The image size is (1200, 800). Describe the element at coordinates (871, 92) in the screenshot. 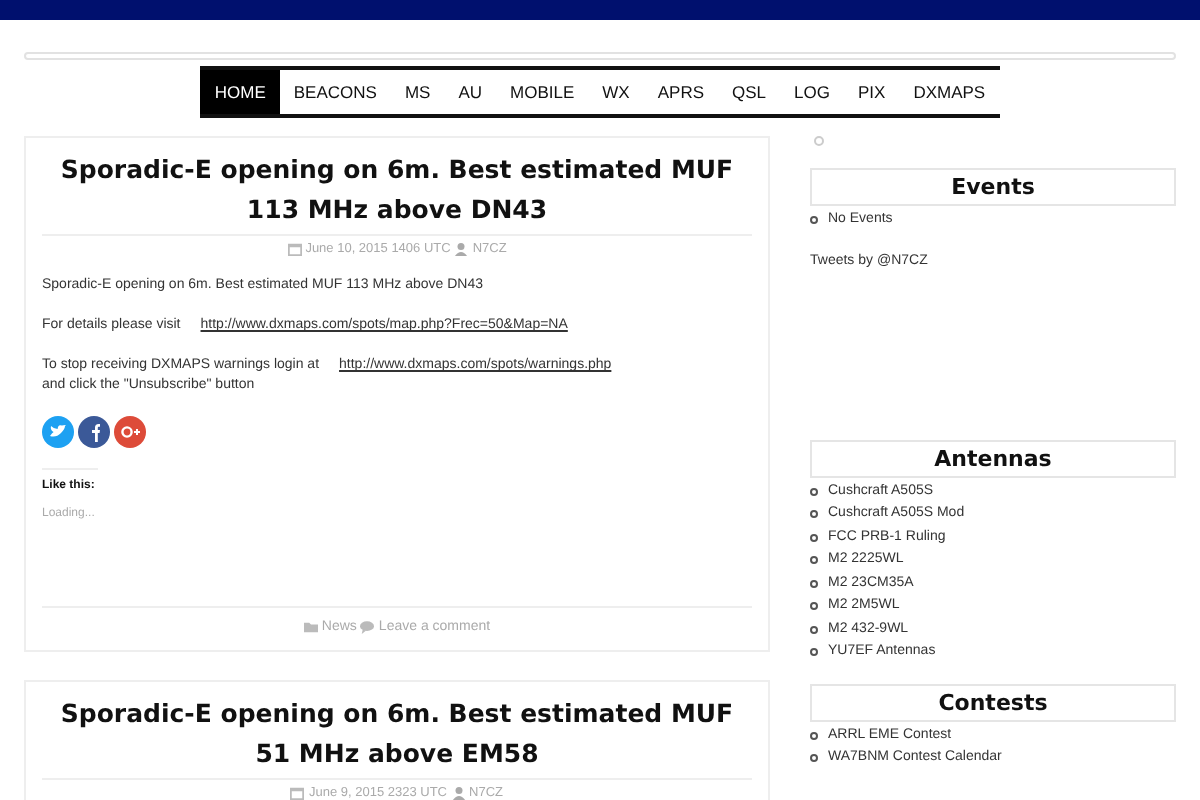

I see `nav-tab: PIX` at that location.